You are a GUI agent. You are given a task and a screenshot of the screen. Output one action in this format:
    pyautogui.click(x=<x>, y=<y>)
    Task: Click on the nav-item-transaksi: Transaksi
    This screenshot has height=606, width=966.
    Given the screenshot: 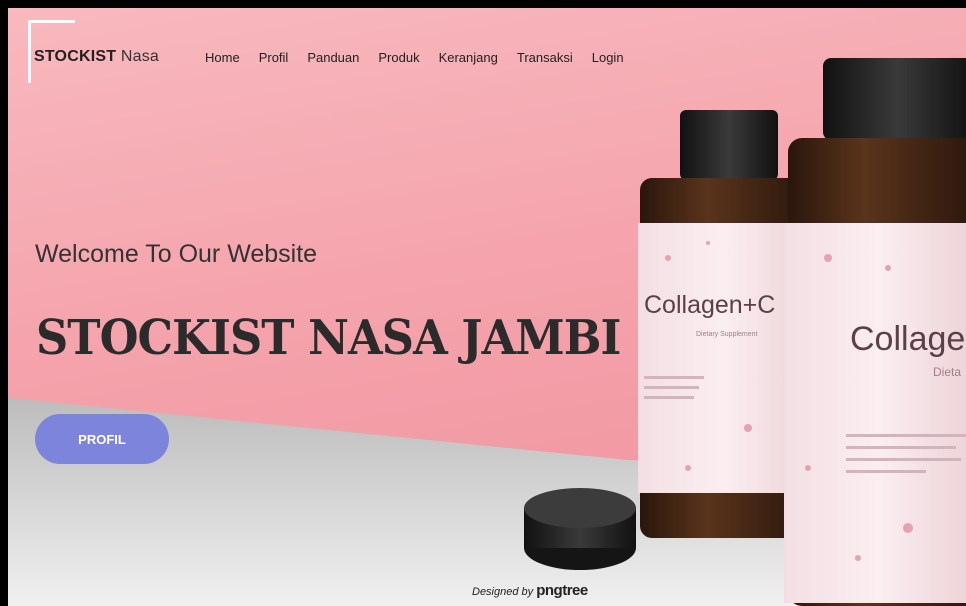 What is the action you would take?
    pyautogui.click(x=545, y=57)
    